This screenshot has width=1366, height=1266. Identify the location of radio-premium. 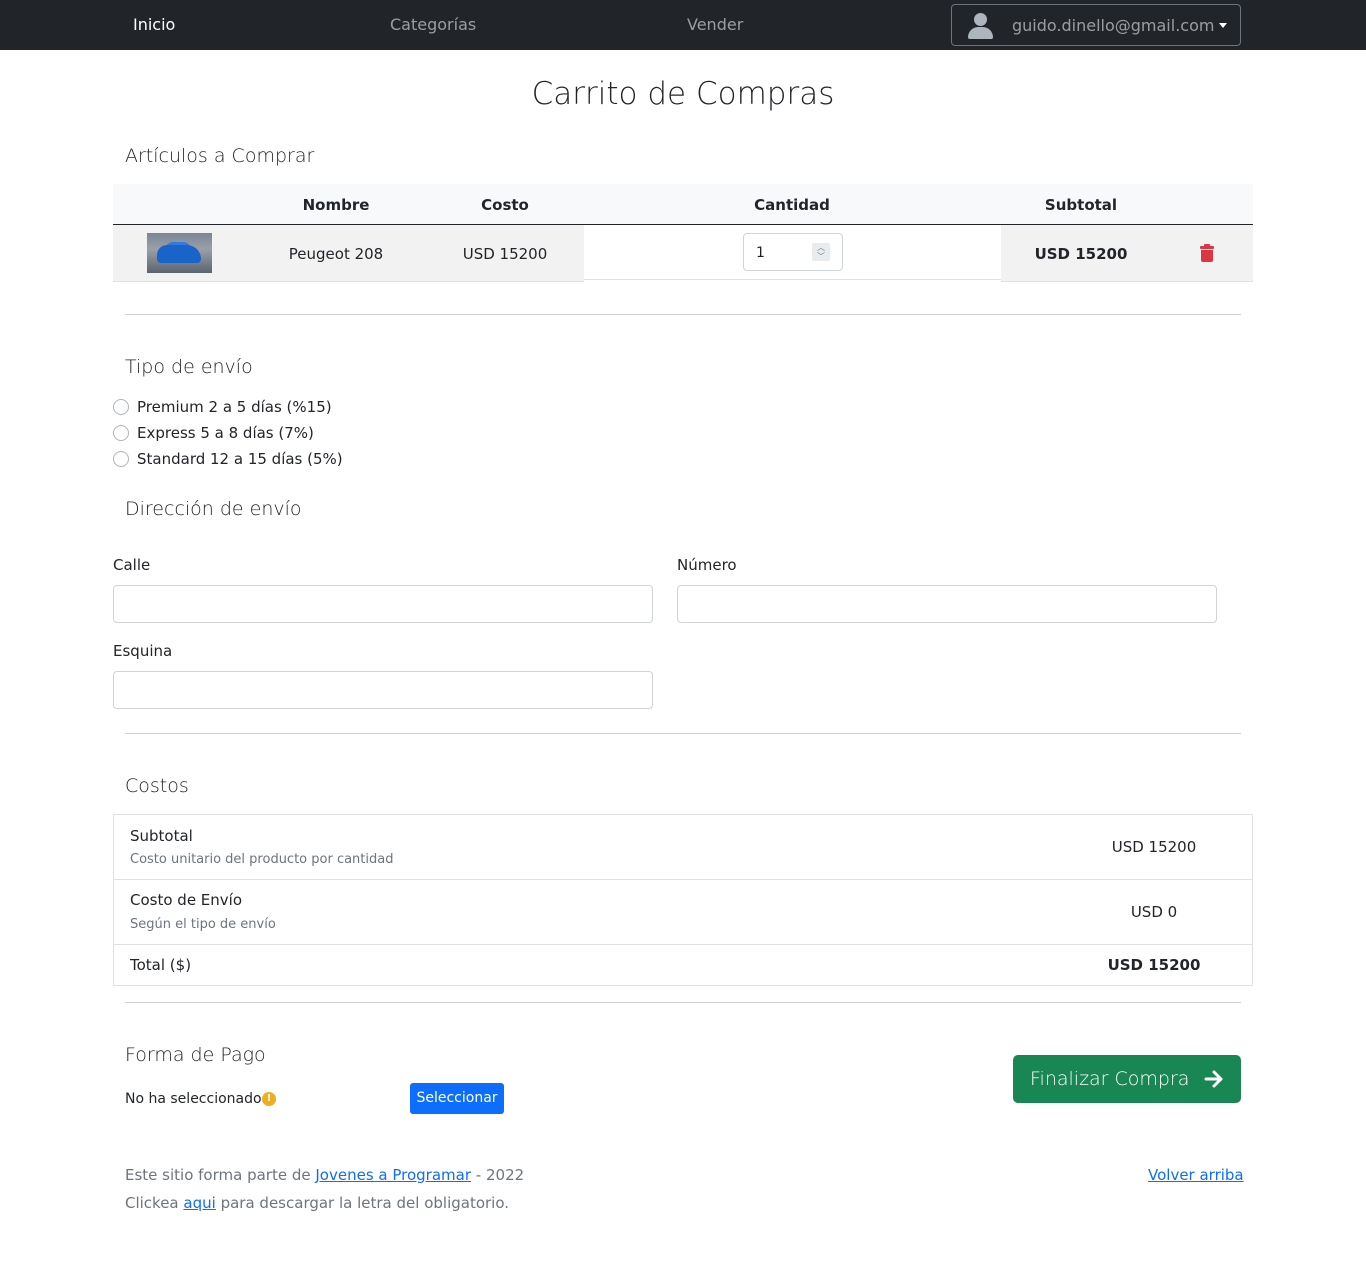
(121, 407).